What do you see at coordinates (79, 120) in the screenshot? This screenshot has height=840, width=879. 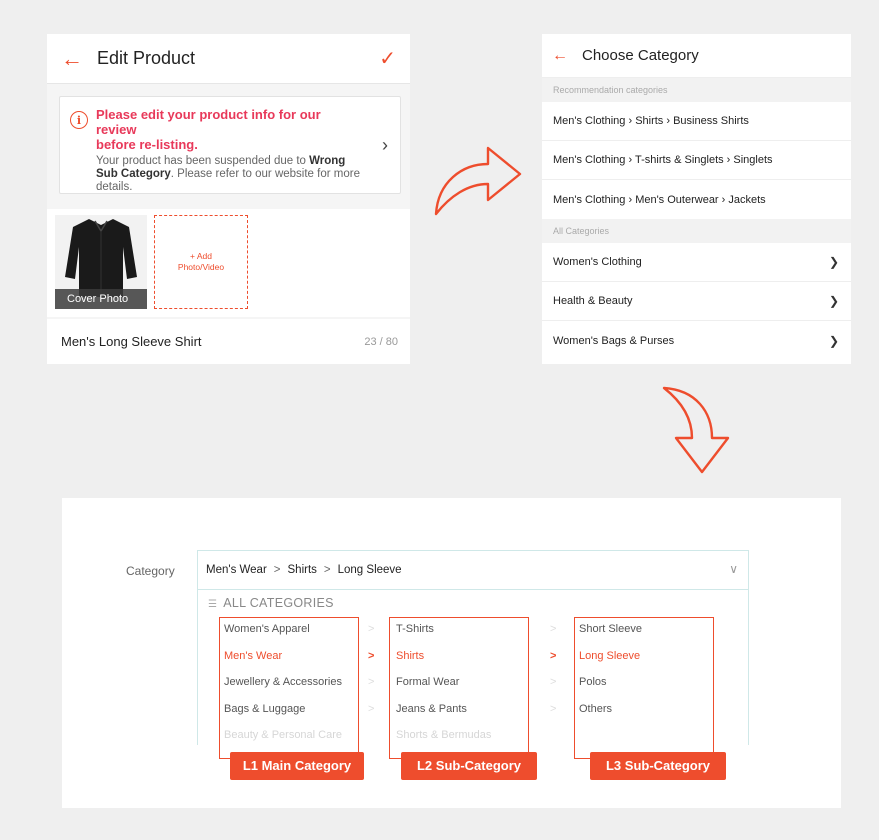 I see `info-icon: i` at bounding box center [79, 120].